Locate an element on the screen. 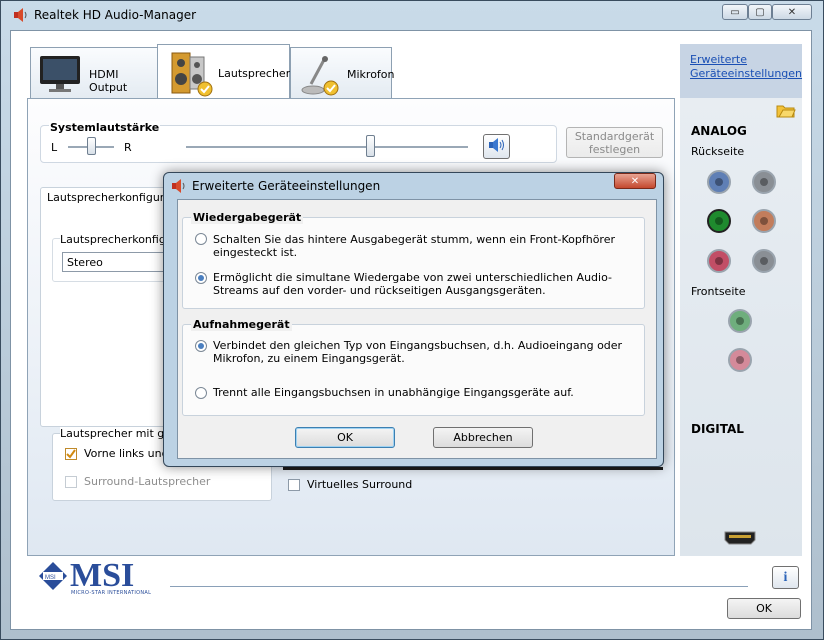 This screenshot has height=640, width=824. set-default-device-button: Standardgerät festlegen is located at coordinates (614, 142).